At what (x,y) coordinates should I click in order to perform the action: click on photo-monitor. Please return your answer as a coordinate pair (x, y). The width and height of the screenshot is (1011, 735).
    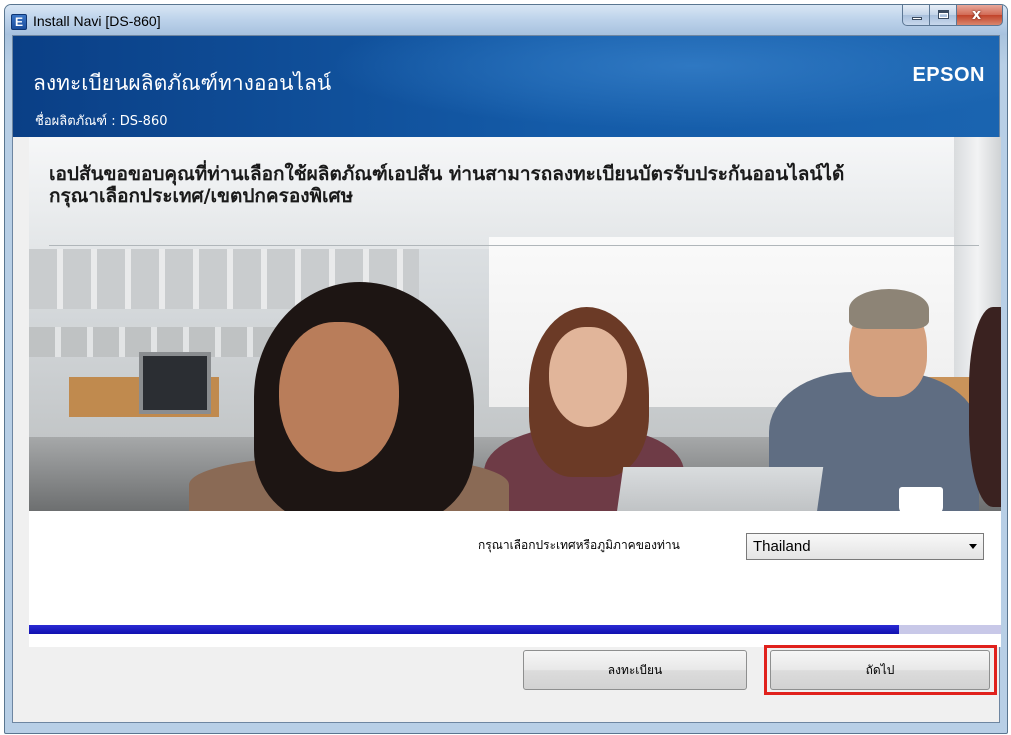
    Looking at the image, I should click on (175, 383).